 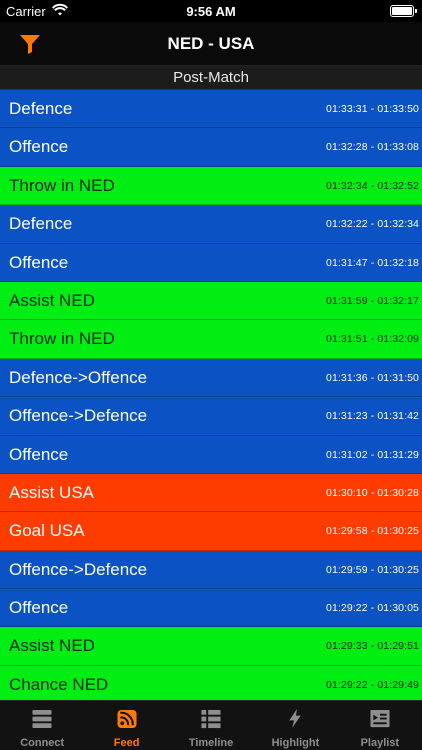 I want to click on event-time-range: 01:33:31 - 01:33:50, so click(x=372, y=109).